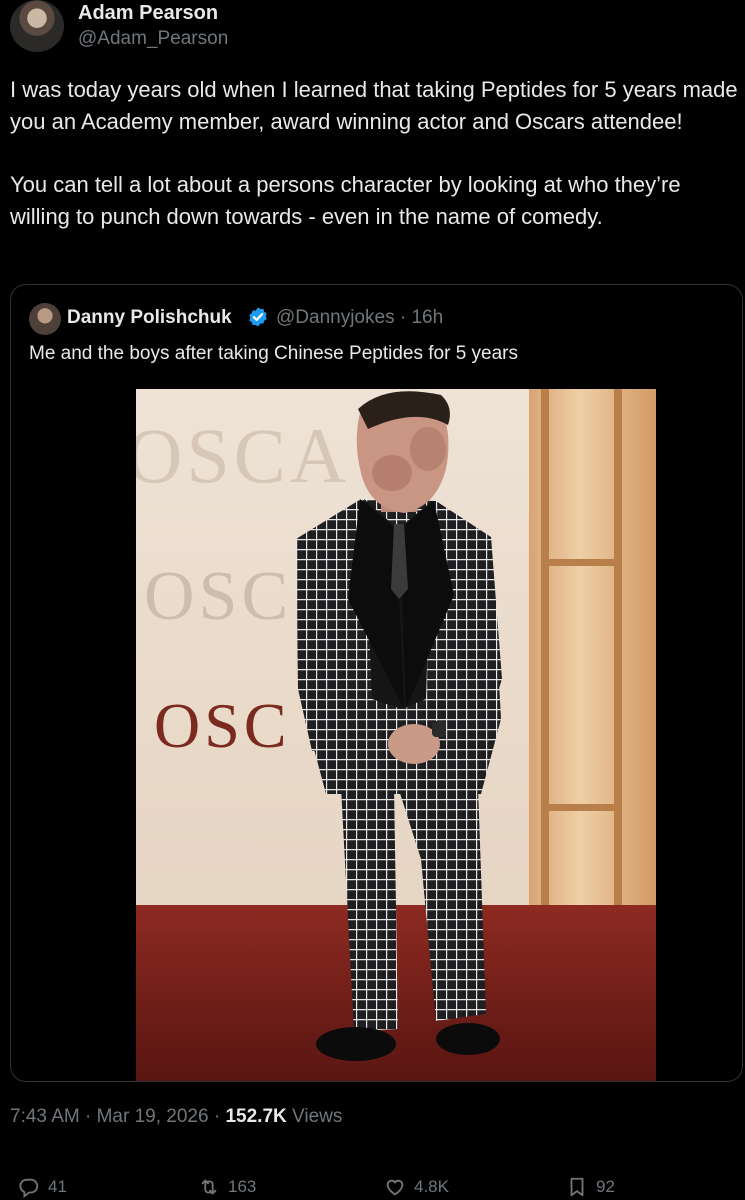 This screenshot has height=1200, width=745. Describe the element at coordinates (431, 1186) in the screenshot. I see `like-count: 4.8K` at that location.